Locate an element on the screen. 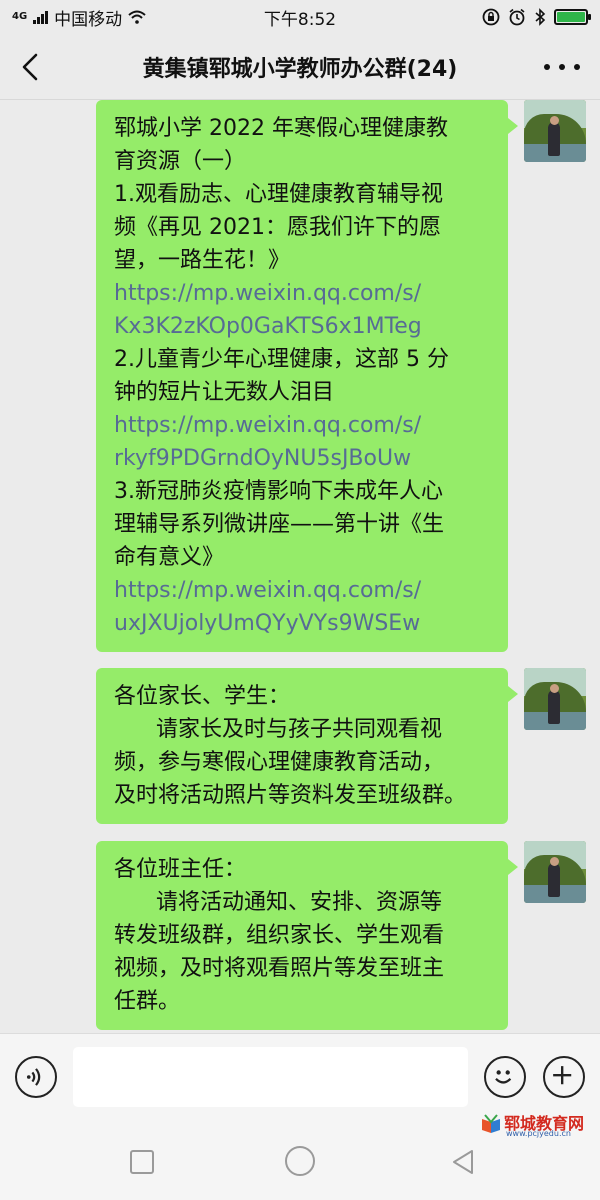 This screenshot has height=1200, width=600. watermark-url: www.pcjyedu.cn is located at coordinates (538, 1133).